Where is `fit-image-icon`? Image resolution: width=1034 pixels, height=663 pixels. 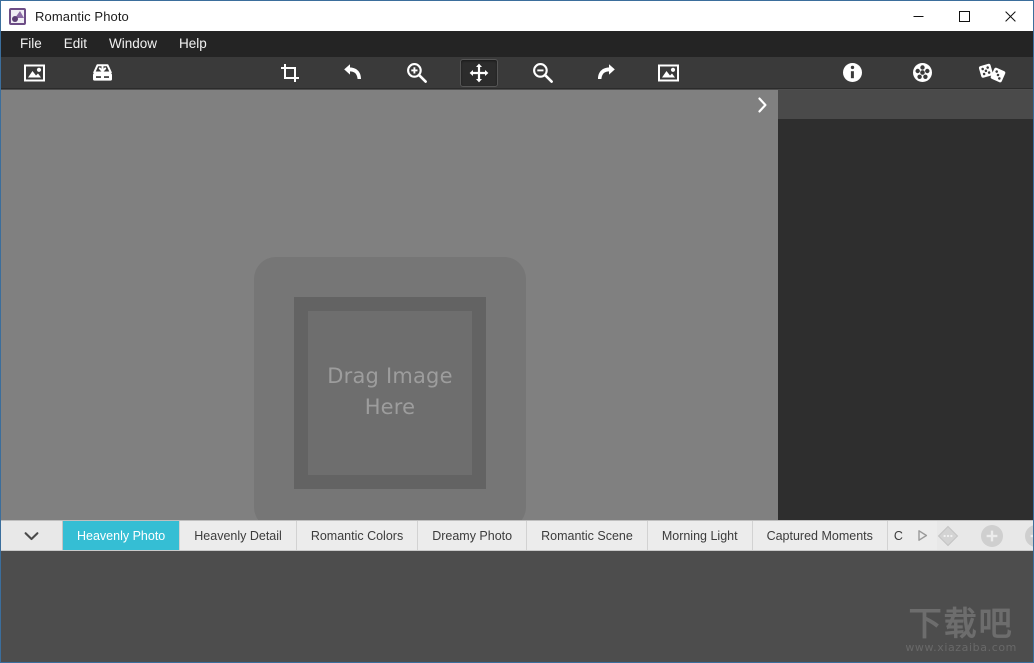
fit-image-icon is located at coordinates (668, 72).